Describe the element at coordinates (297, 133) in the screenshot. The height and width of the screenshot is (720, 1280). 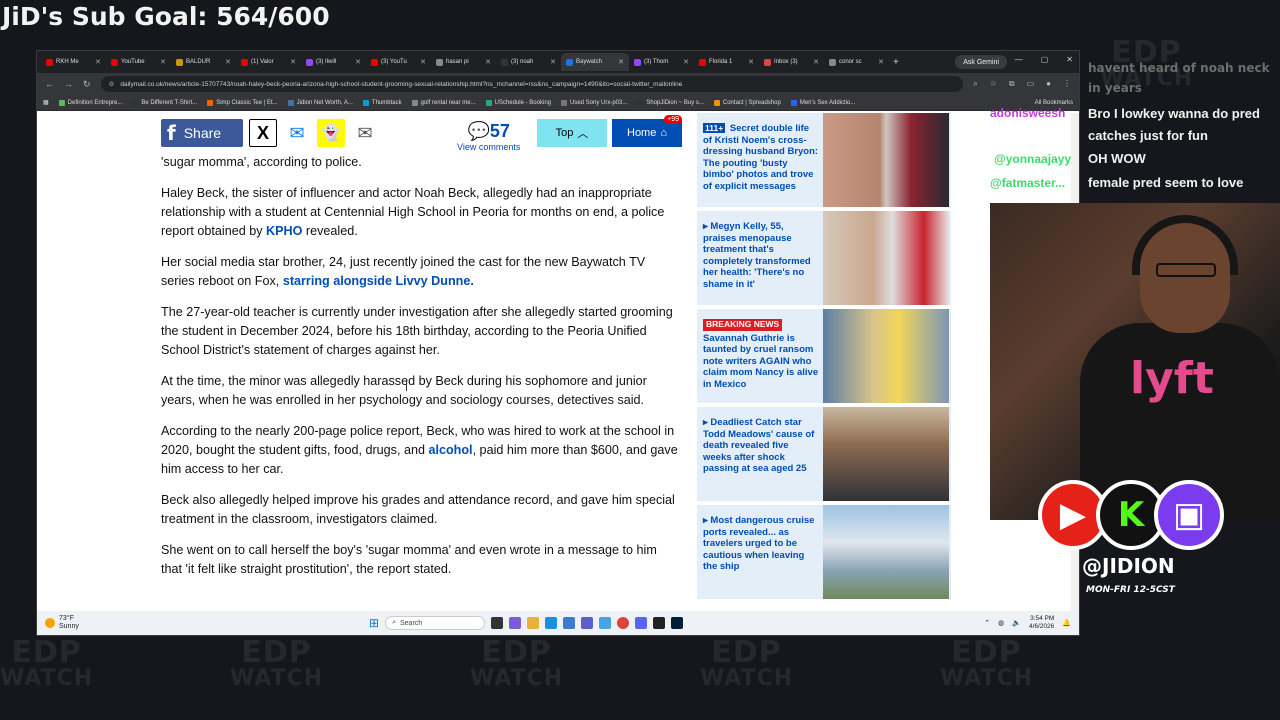
I see `messenger-share-icon: ✉` at that location.